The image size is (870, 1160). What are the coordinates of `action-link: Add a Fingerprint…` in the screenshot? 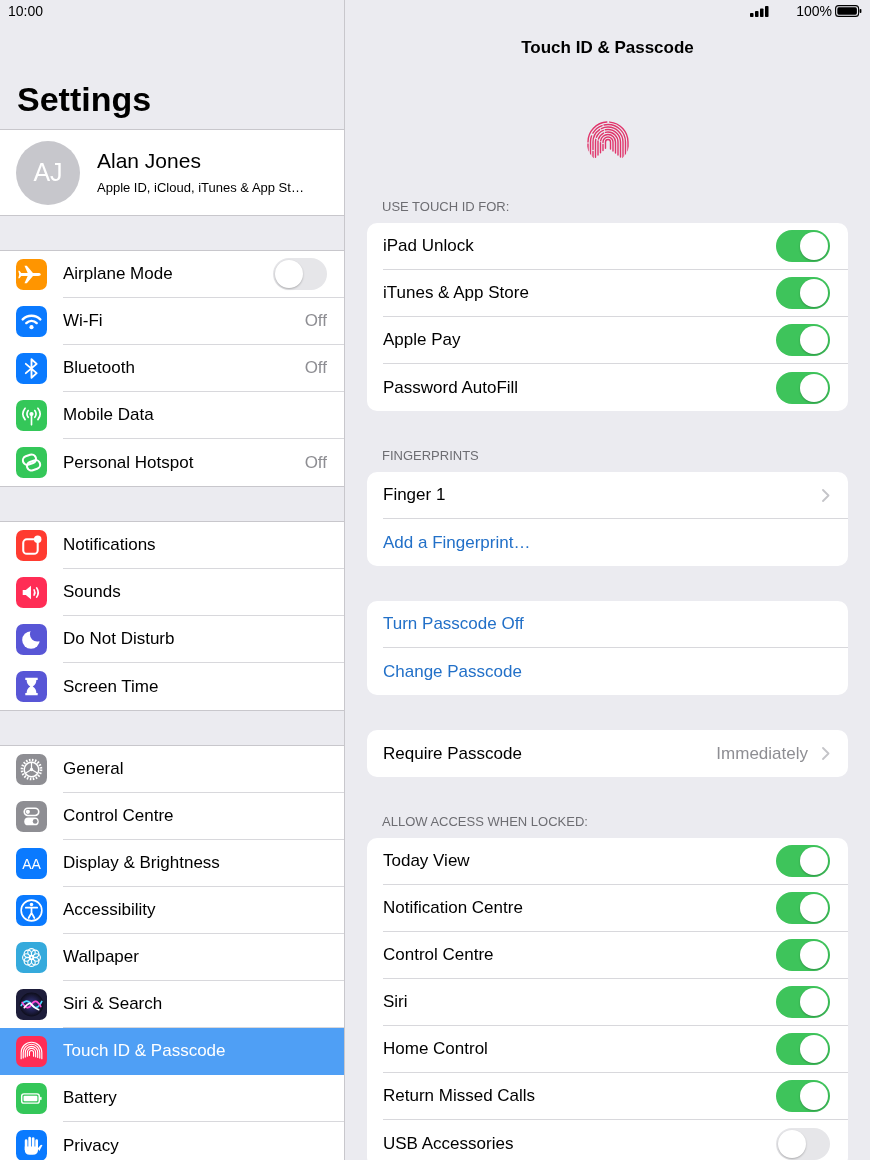 It's located at (457, 542).